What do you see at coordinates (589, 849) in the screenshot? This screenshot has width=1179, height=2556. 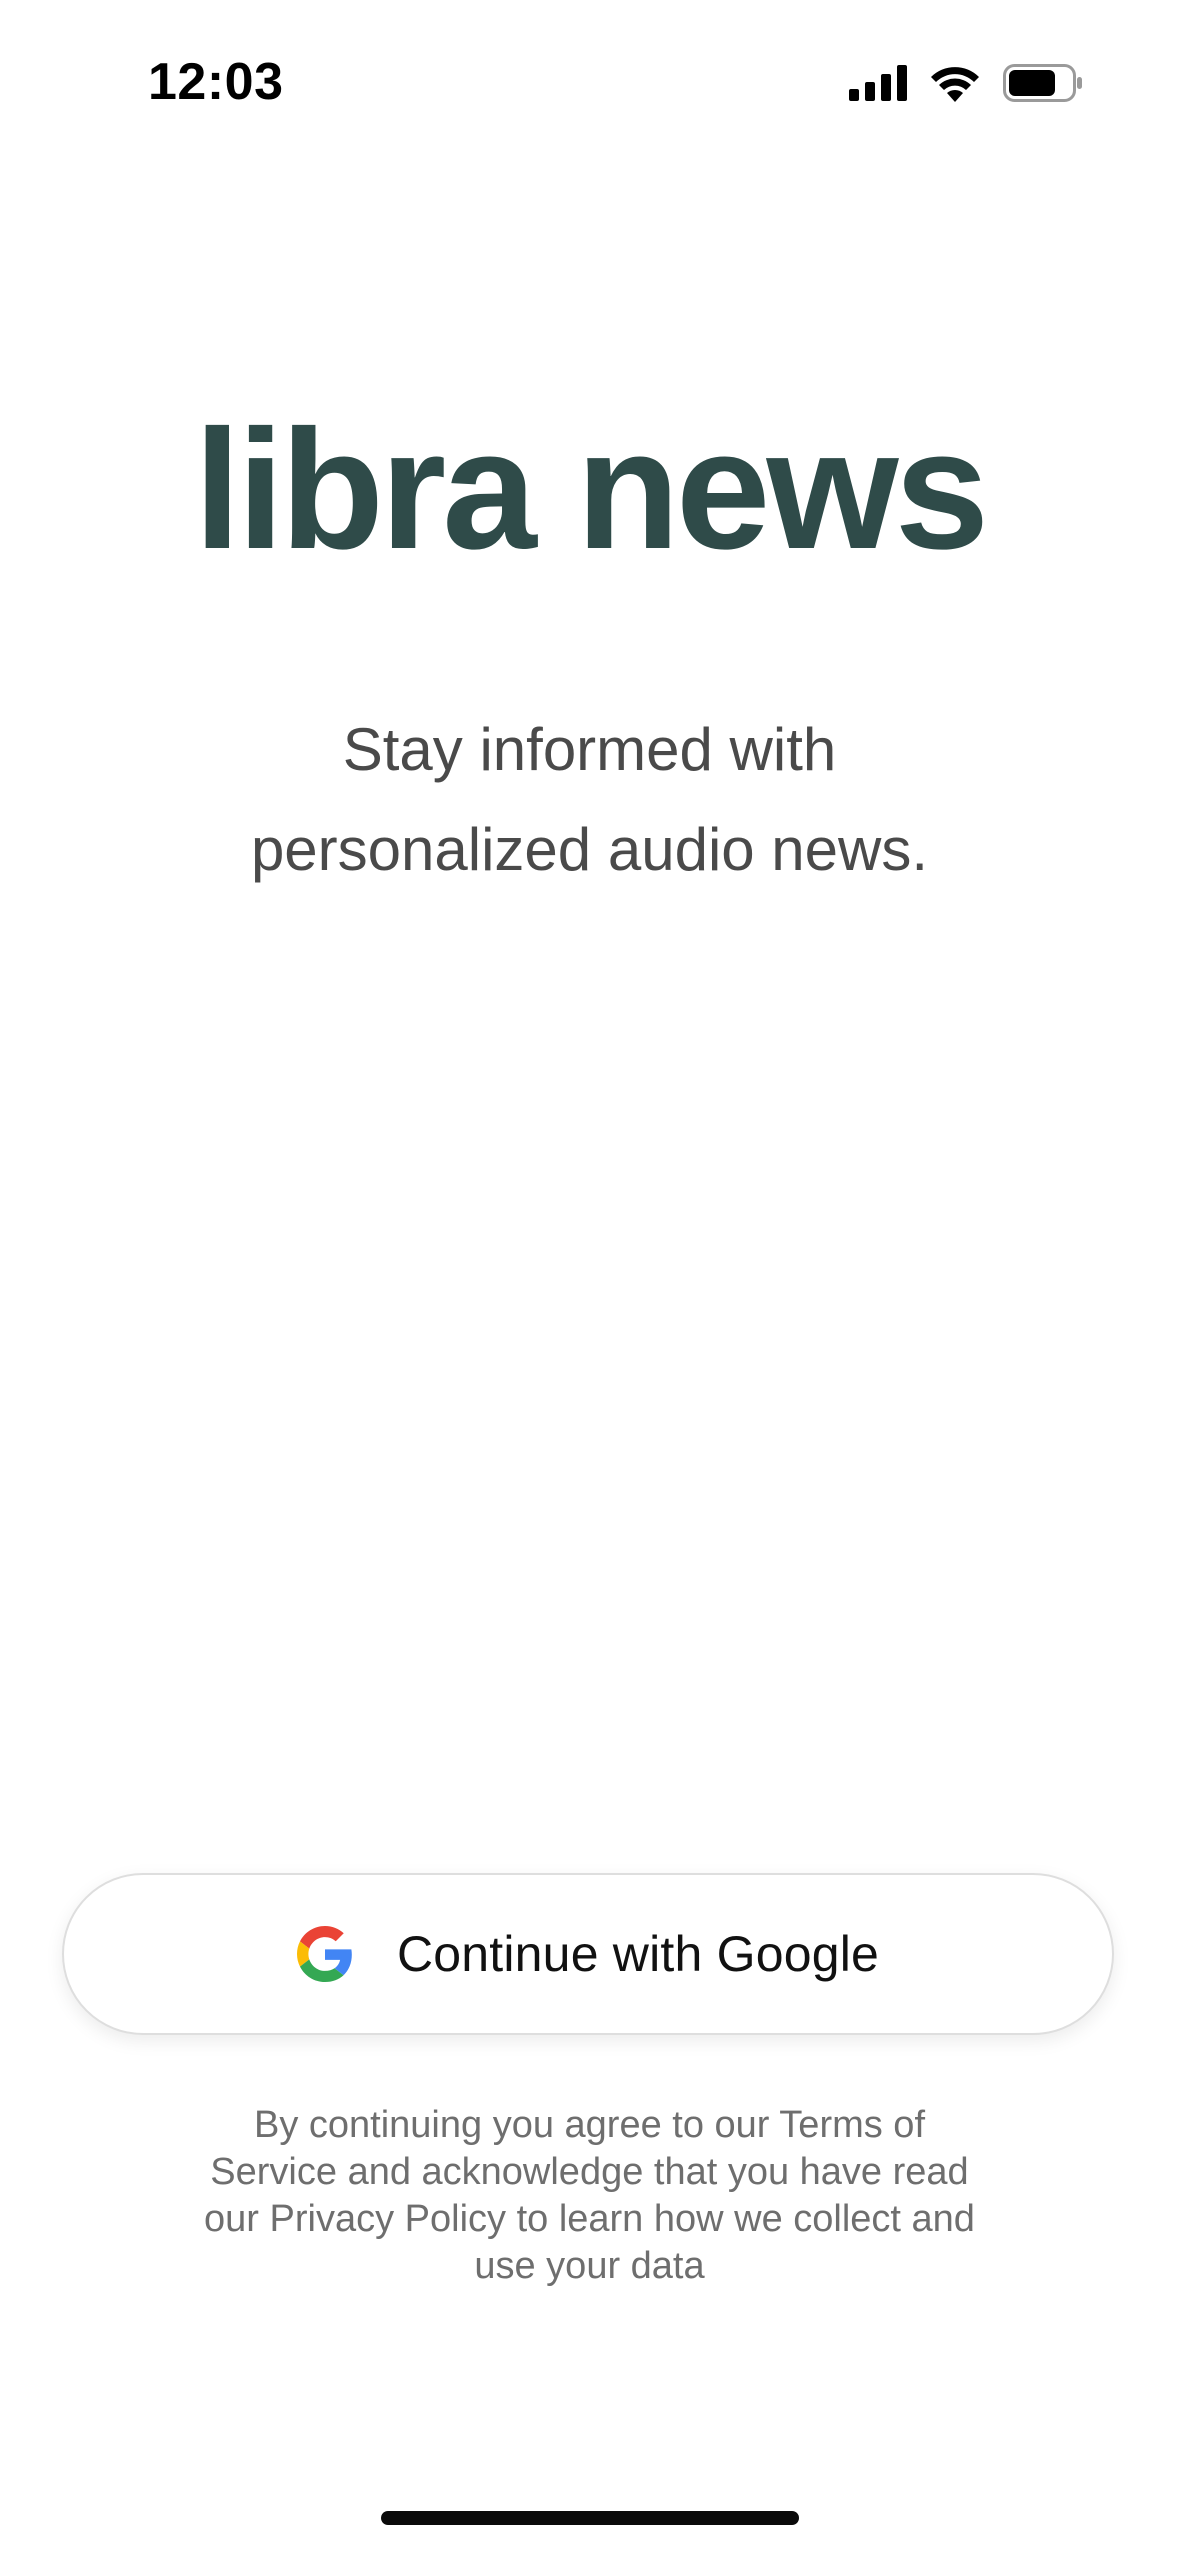 I see `tagline-line-2: personalized audio news.` at bounding box center [589, 849].